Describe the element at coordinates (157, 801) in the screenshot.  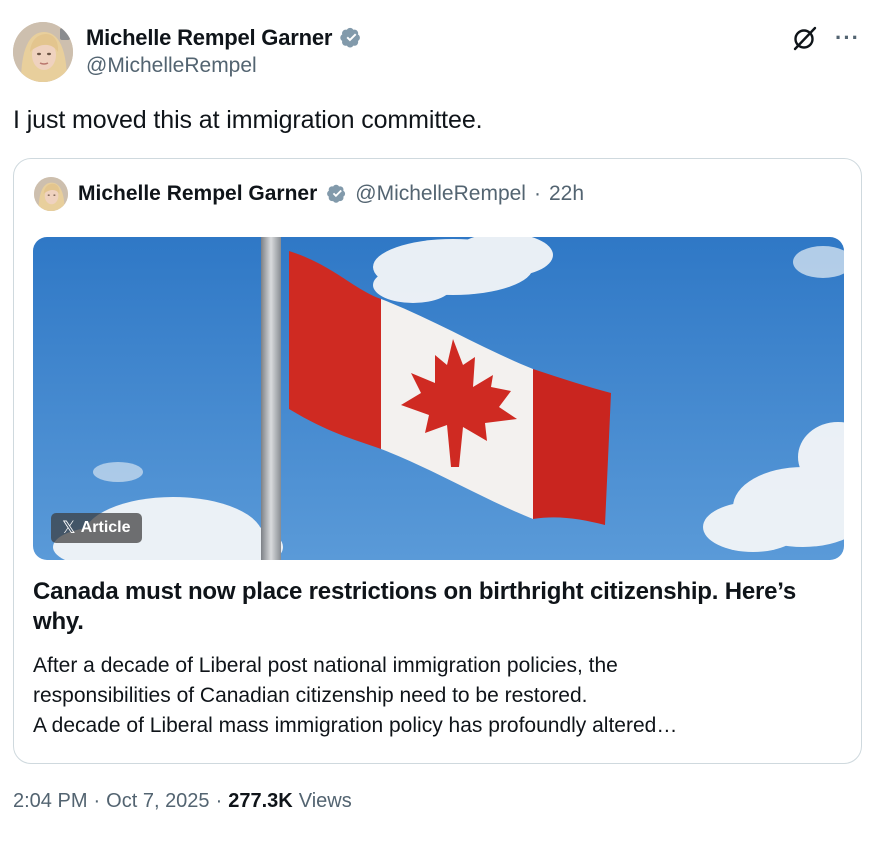
I see `tweet-date: Oct 7, 2025` at that location.